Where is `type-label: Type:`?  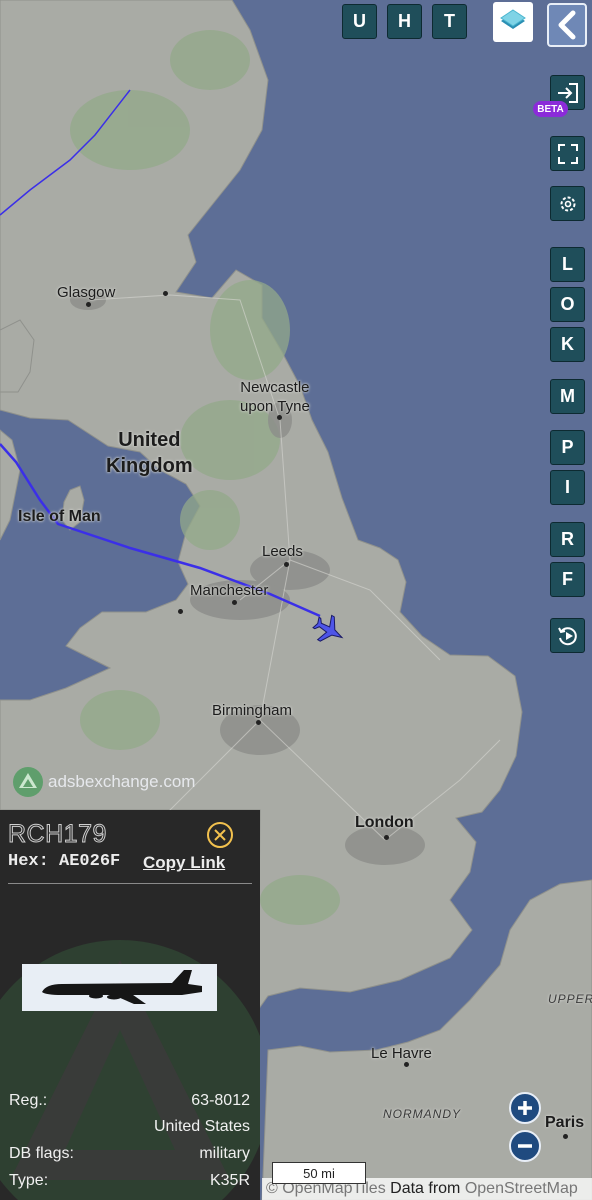 type-label: Type: is located at coordinates (29, 1180).